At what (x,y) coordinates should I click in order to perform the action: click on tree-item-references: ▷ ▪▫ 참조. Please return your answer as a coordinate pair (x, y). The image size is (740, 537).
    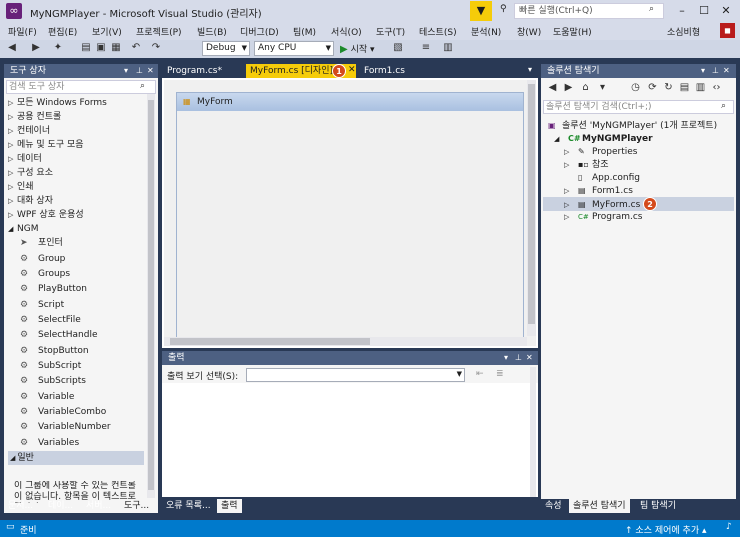
    Looking at the image, I should click on (586, 164).